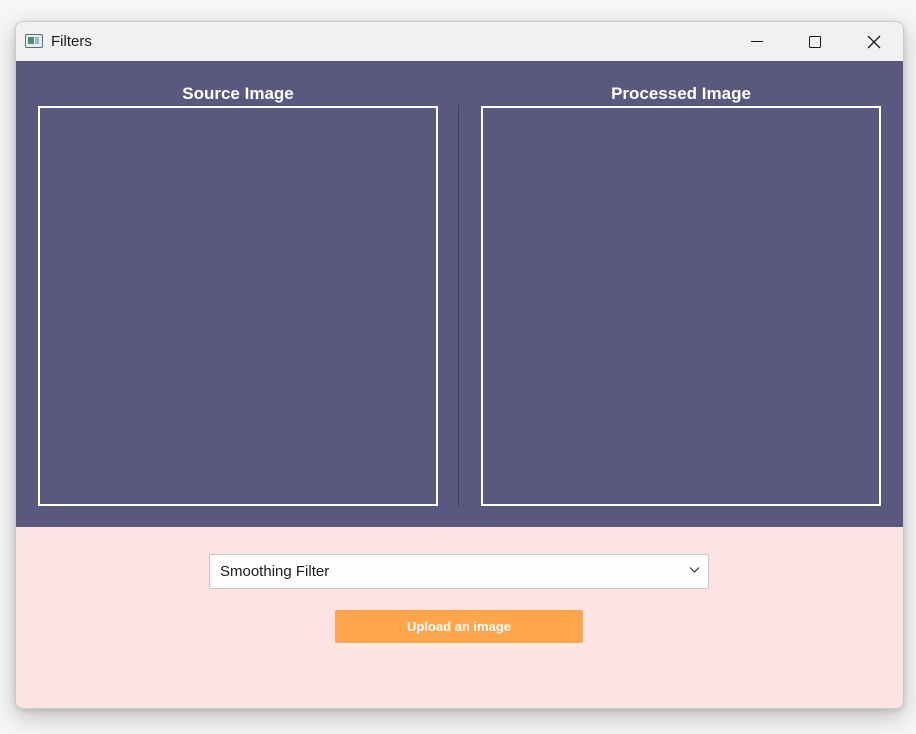 The width and height of the screenshot is (916, 734). I want to click on title-bar: Filters, so click(459, 41).